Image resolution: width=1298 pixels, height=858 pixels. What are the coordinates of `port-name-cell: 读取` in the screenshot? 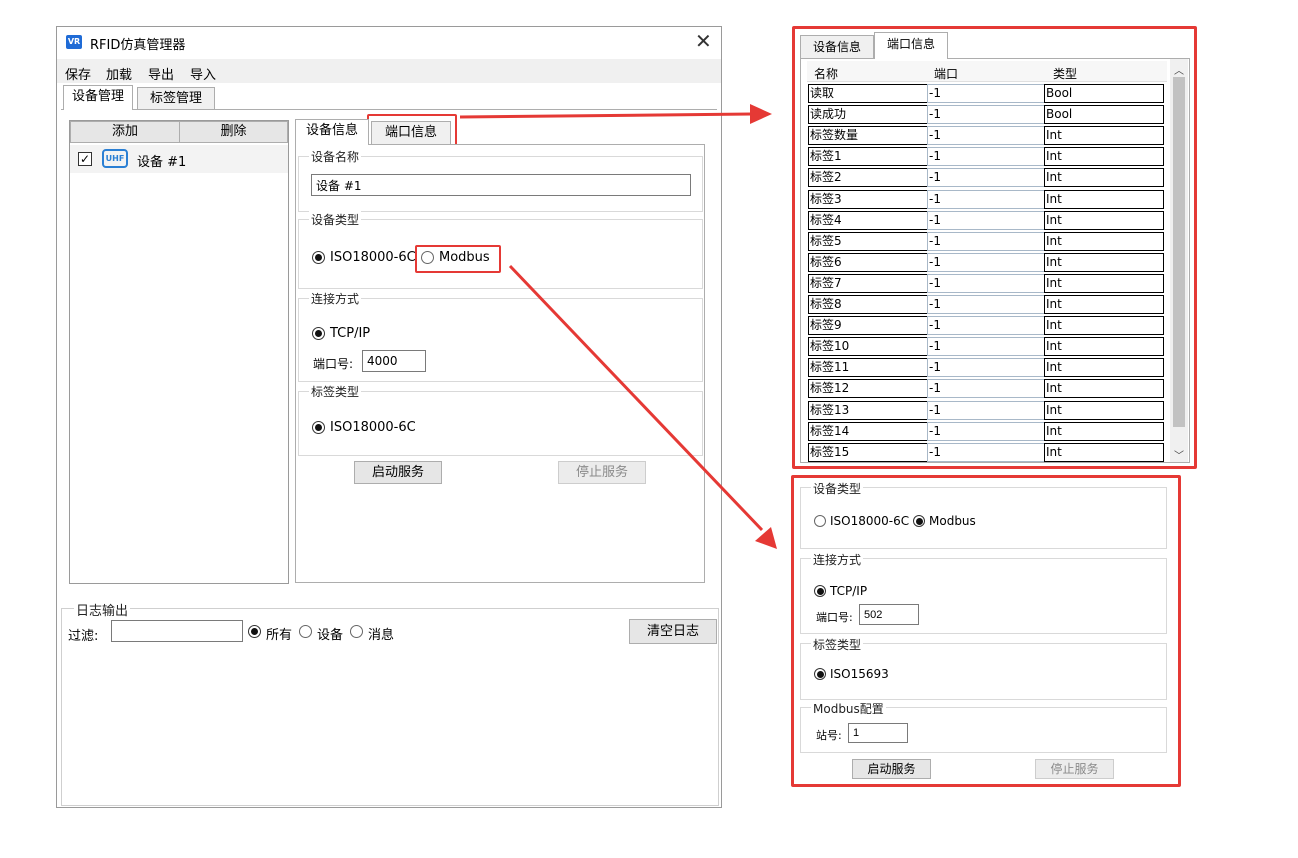 It's located at (868, 93).